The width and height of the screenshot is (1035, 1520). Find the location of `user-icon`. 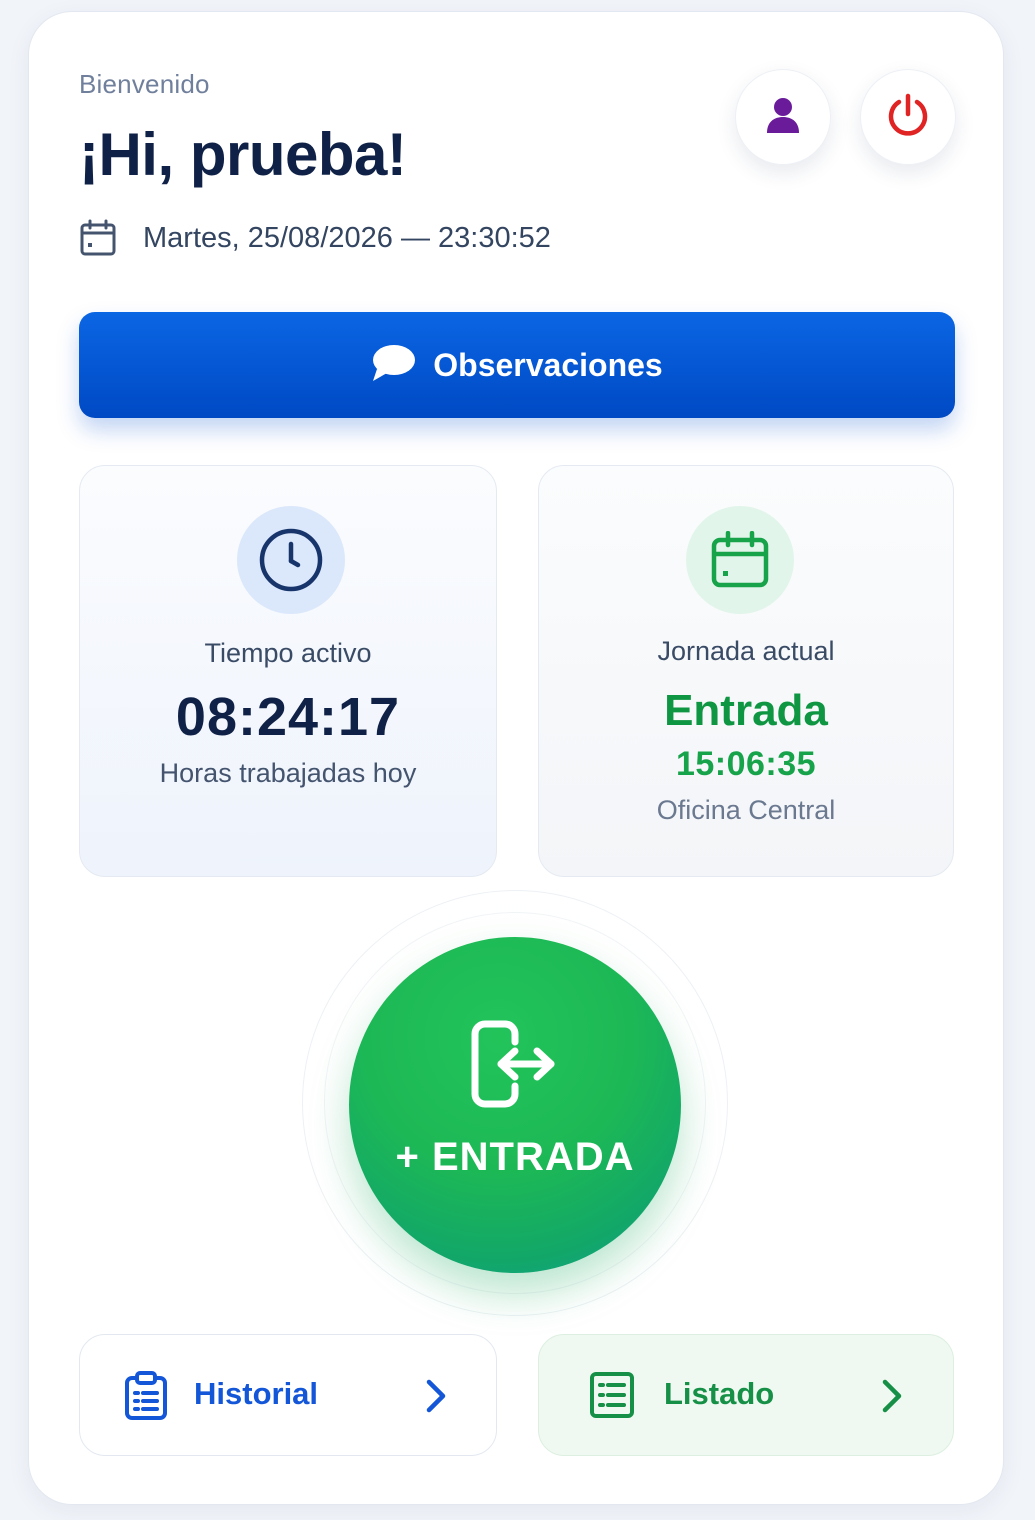

user-icon is located at coordinates (783, 117).